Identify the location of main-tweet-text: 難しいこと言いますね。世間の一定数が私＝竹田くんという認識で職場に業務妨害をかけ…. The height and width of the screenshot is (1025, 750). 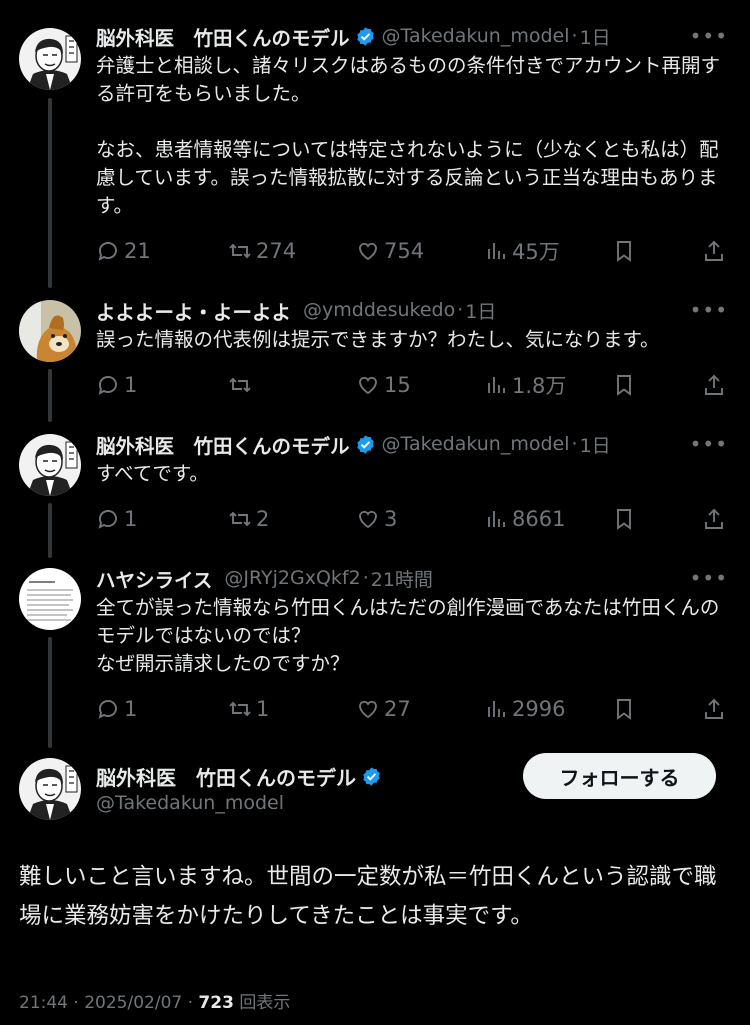
(368, 896).